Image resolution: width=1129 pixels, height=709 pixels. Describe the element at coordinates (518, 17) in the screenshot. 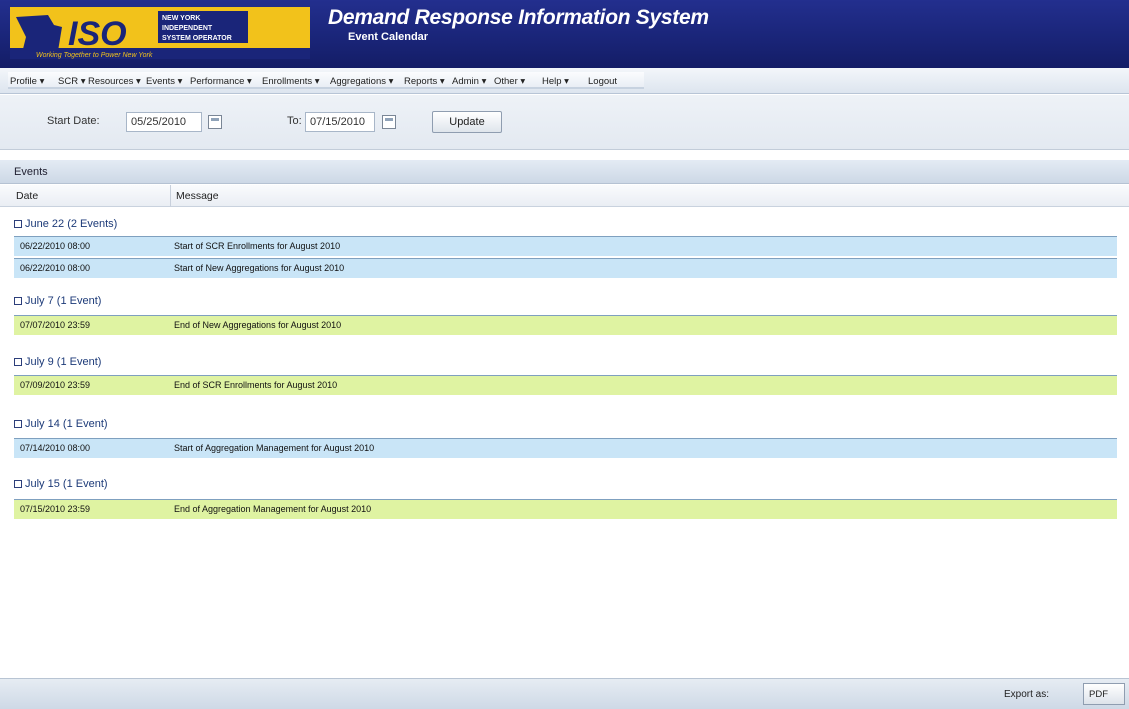

I see `app-title: Demand Response Information System` at that location.